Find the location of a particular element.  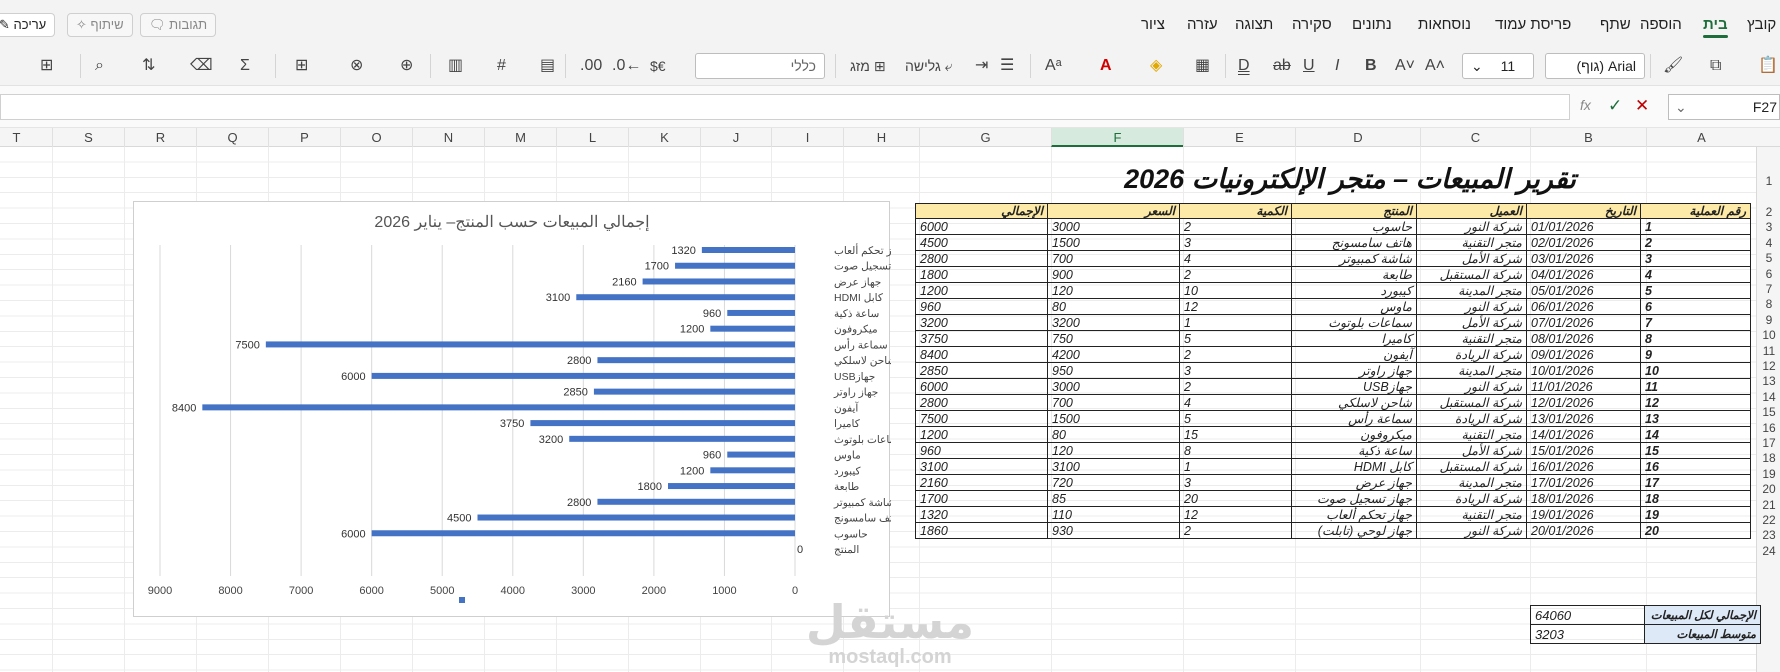

table-cell: شاشة كمبيوتر is located at coordinates (1354, 259).